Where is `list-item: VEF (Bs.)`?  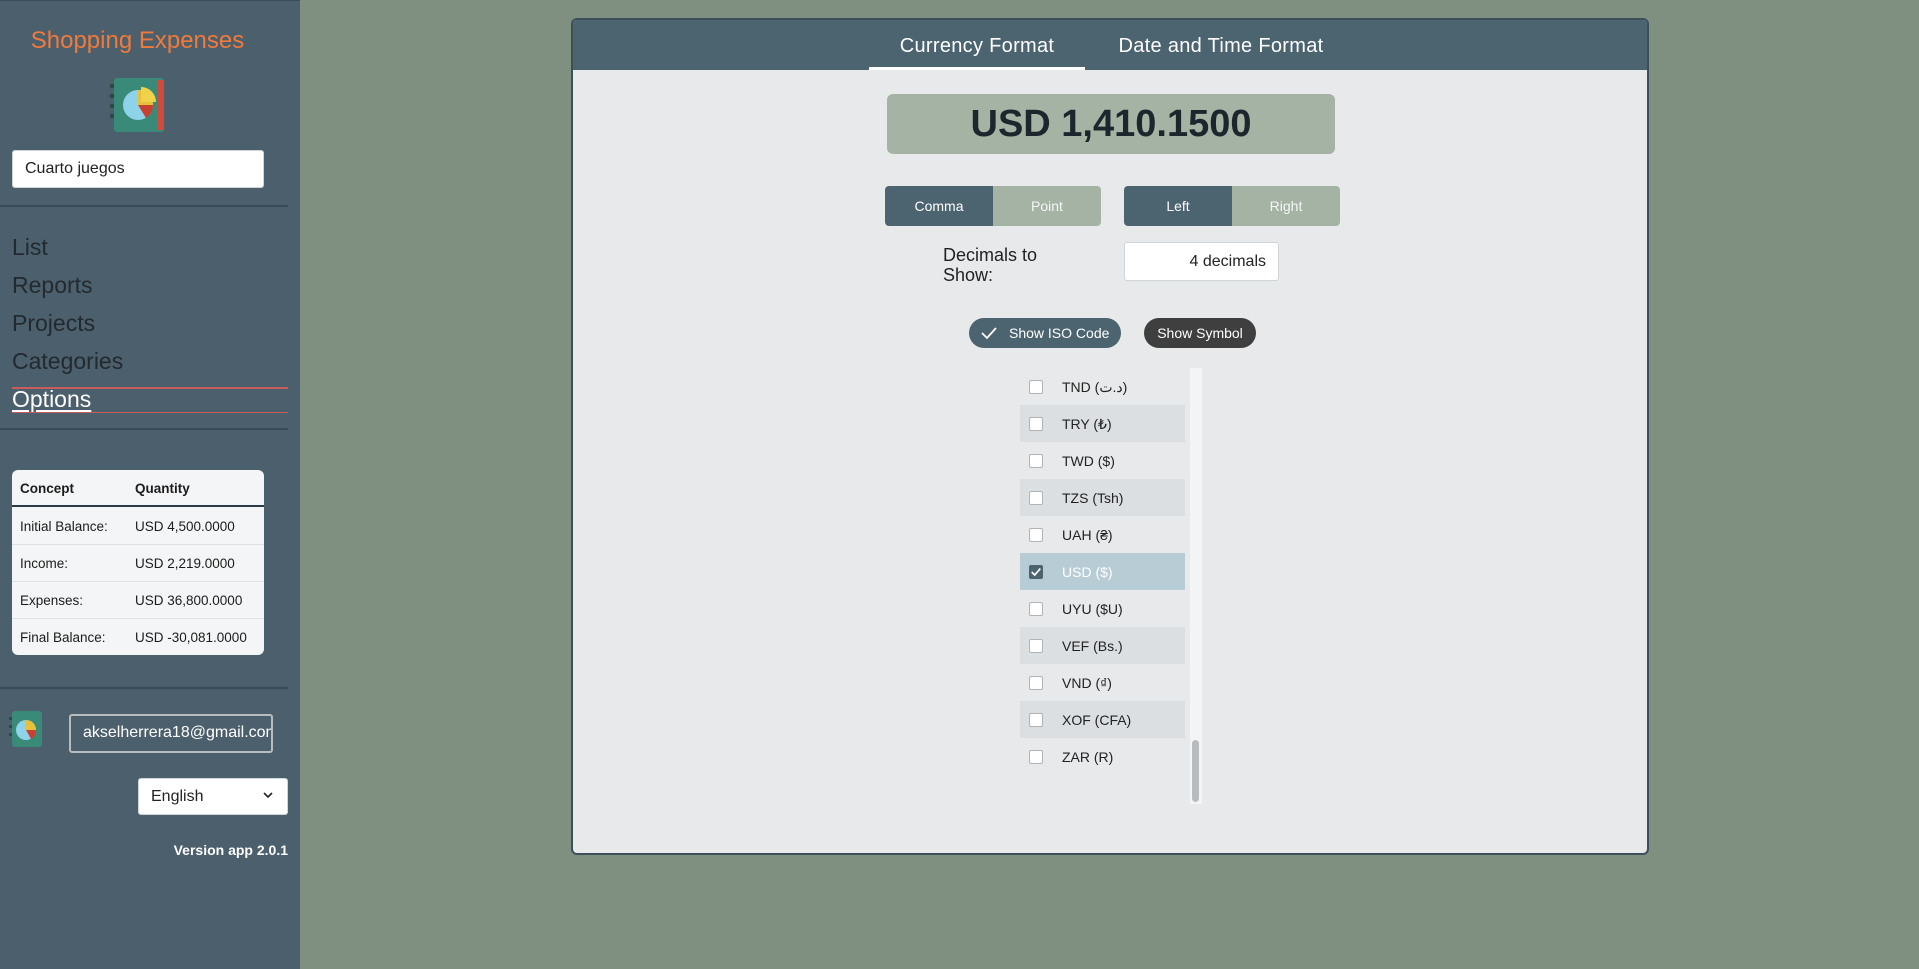 list-item: VEF (Bs.) is located at coordinates (1102, 645).